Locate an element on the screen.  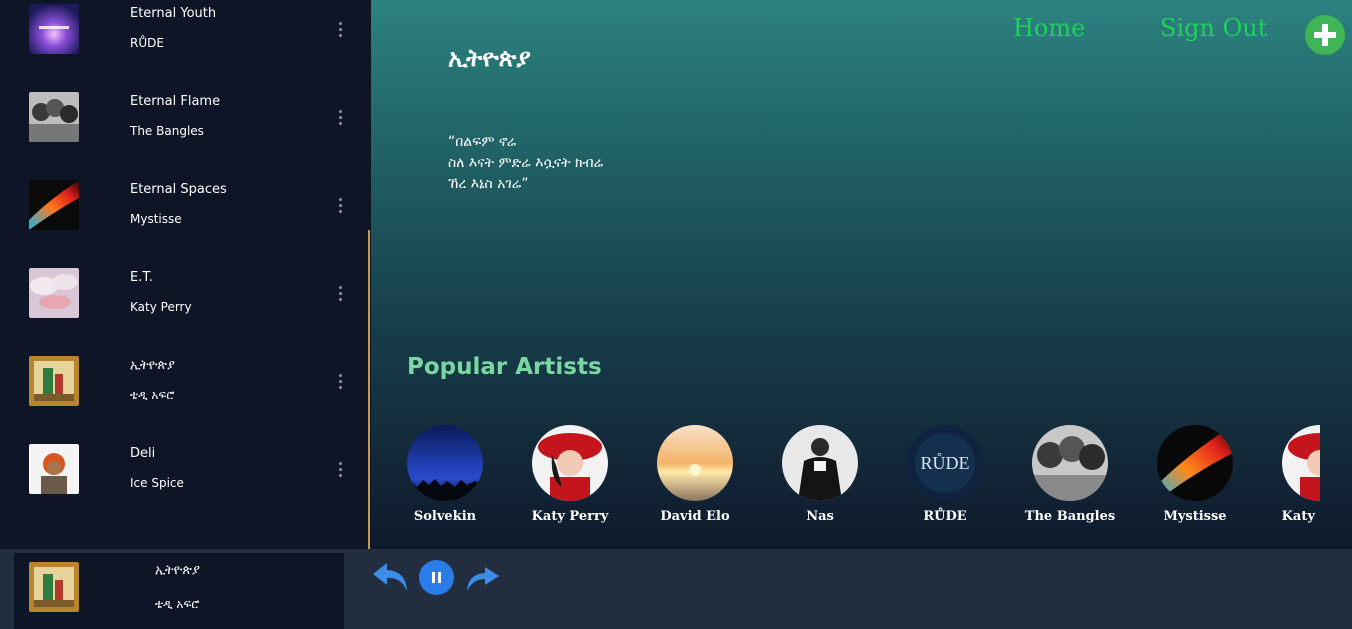
artist-card: The Bangles is located at coordinates (1070, 474).